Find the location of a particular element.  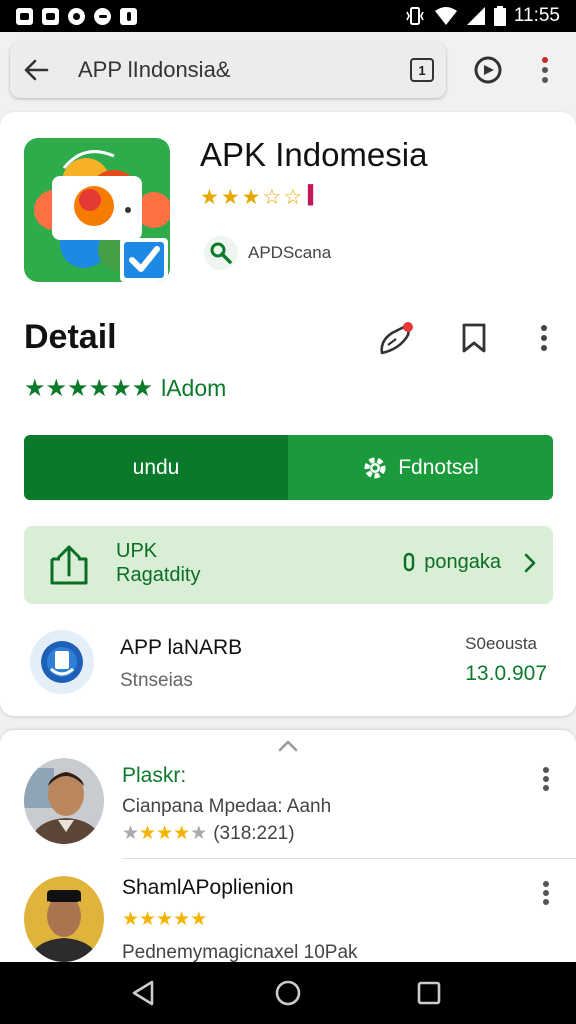

shield-play-icon is located at coordinates (488, 70).